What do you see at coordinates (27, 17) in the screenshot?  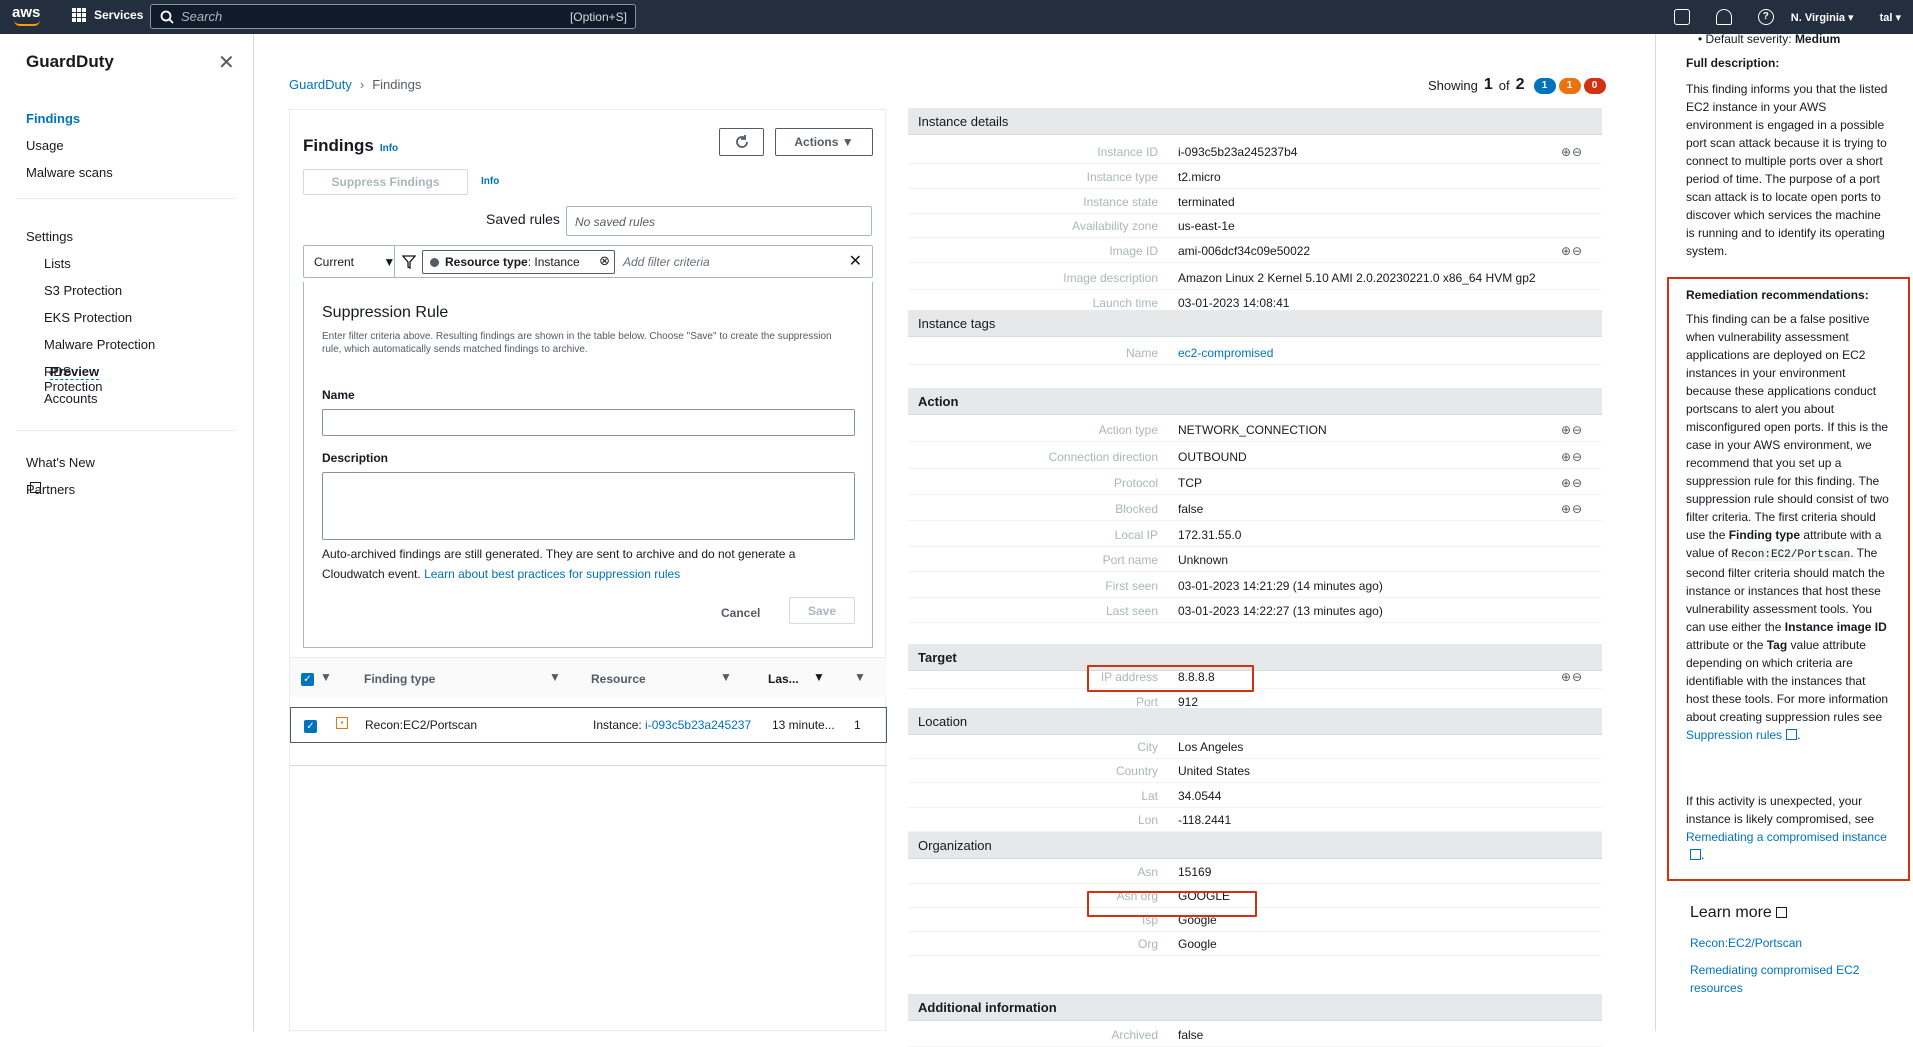 I see `aws-logo: aws` at bounding box center [27, 17].